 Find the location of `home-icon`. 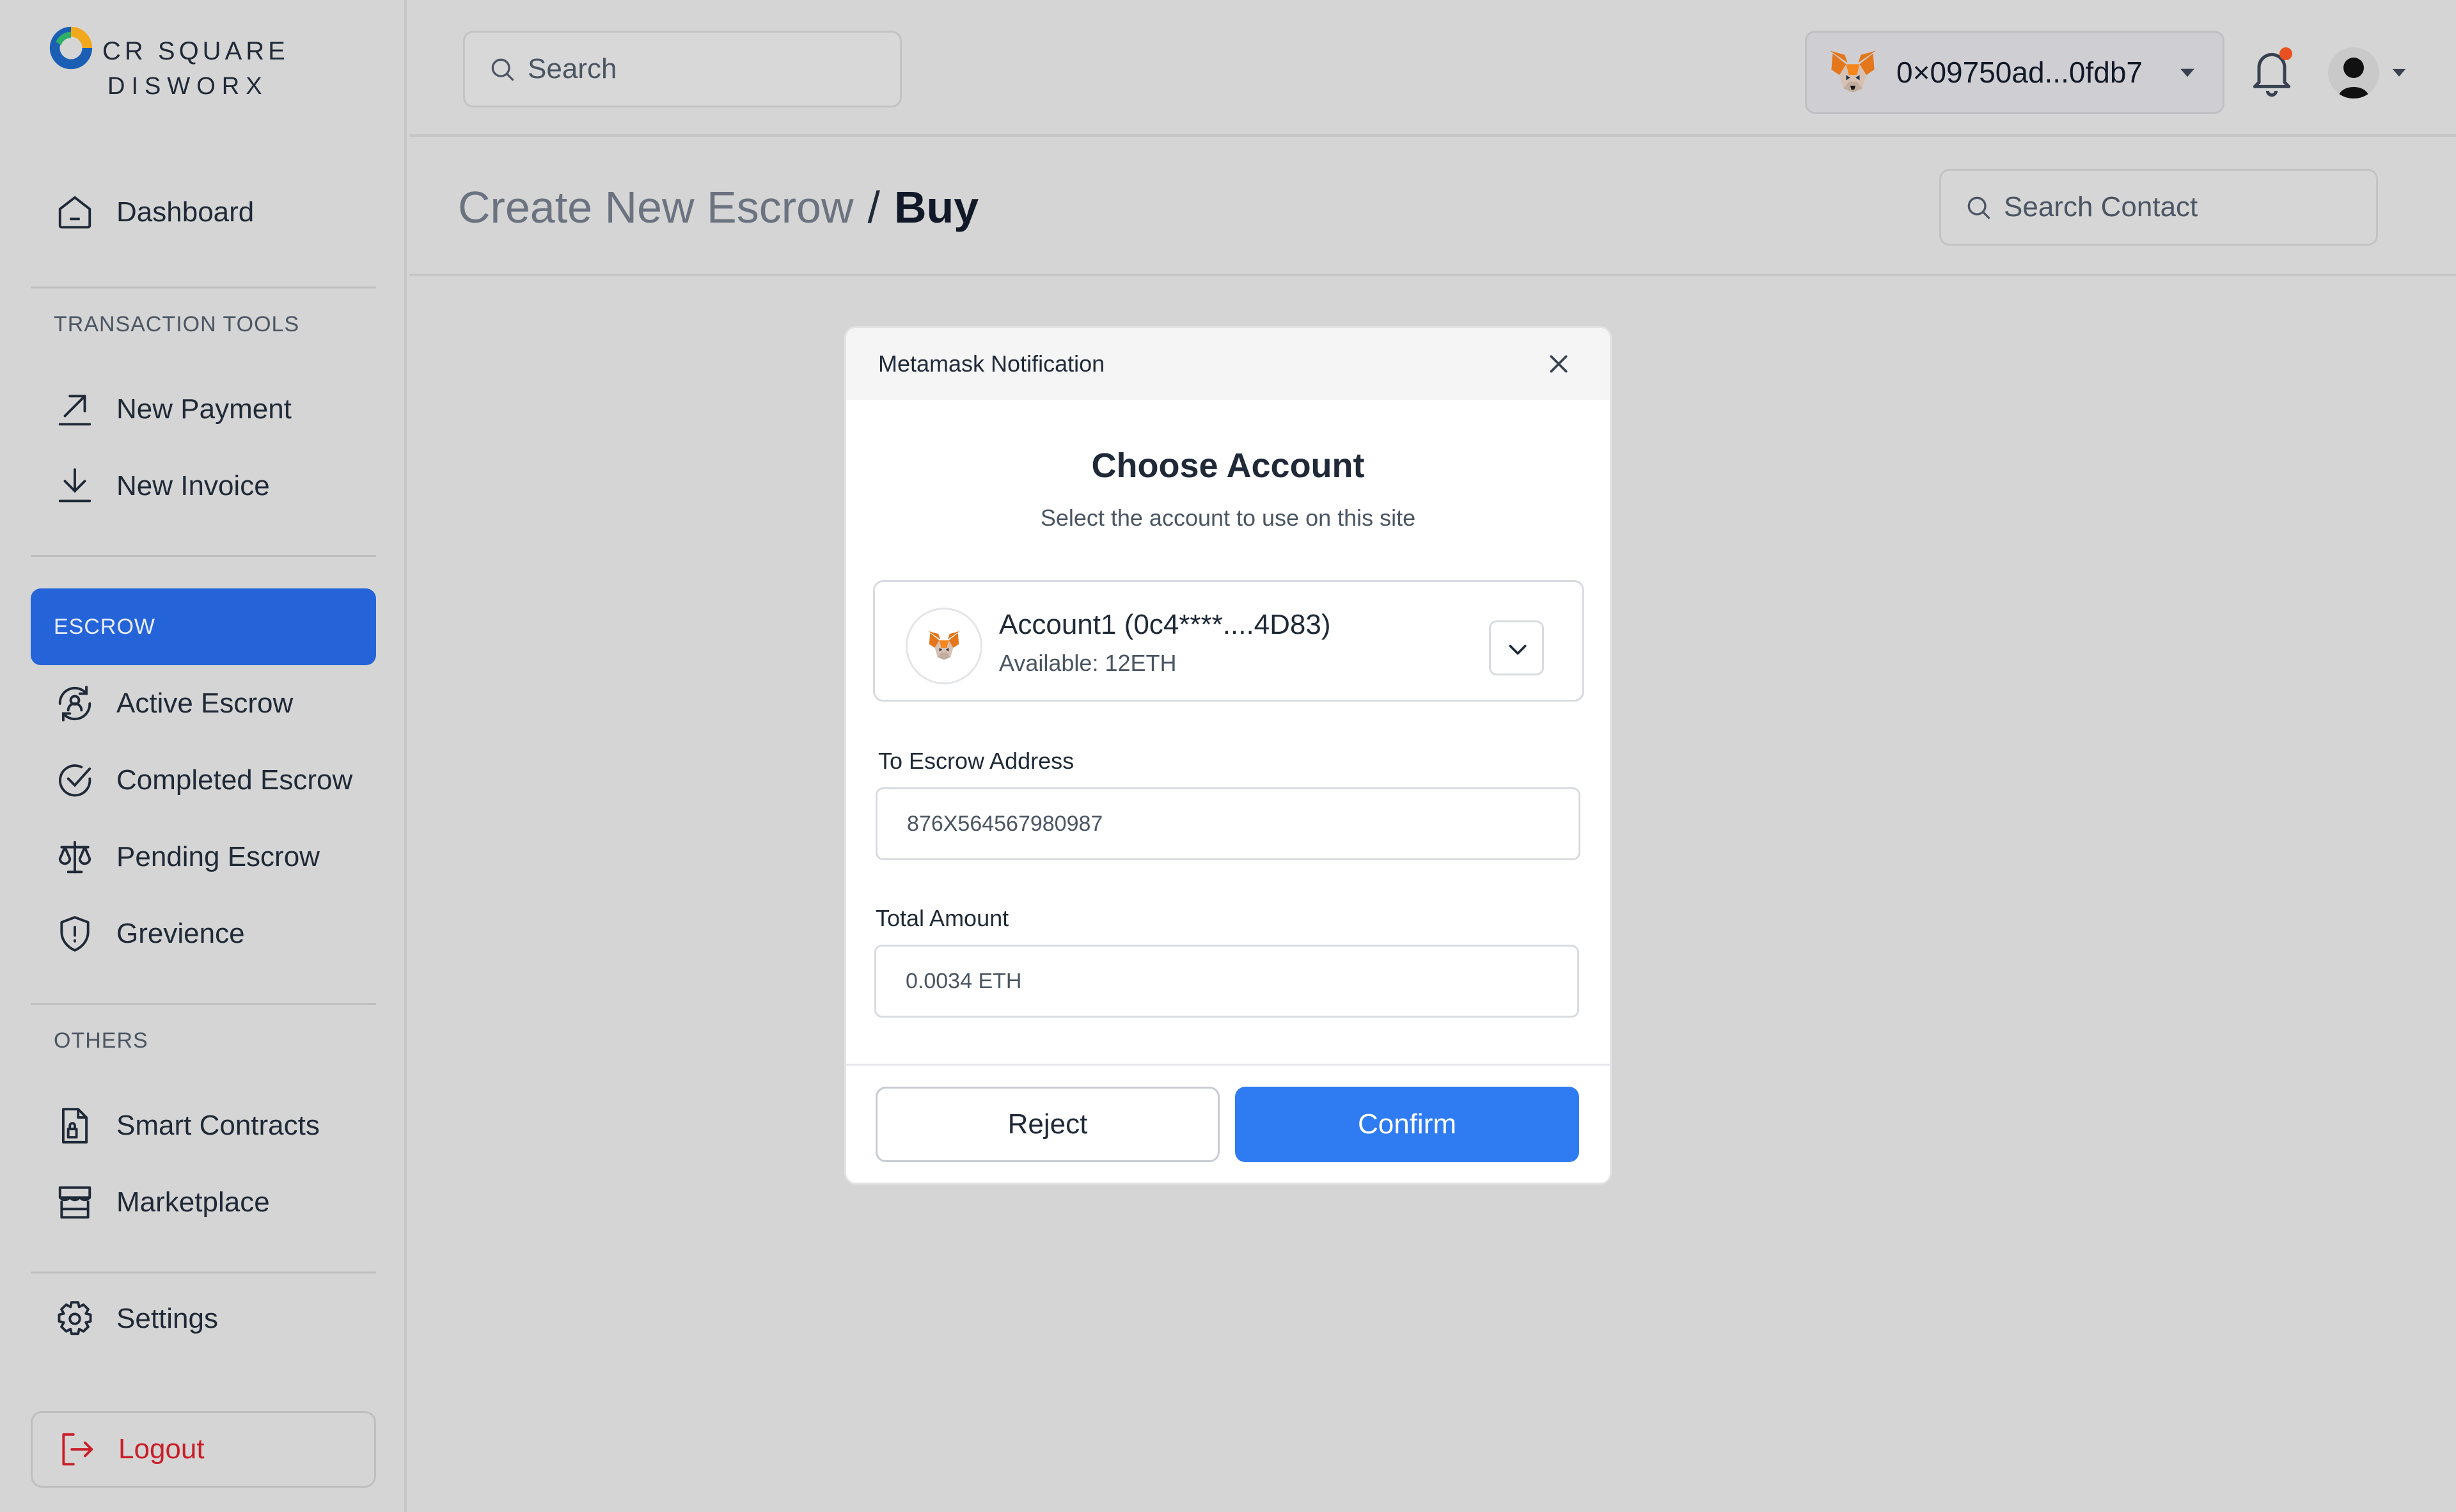

home-icon is located at coordinates (74, 212).